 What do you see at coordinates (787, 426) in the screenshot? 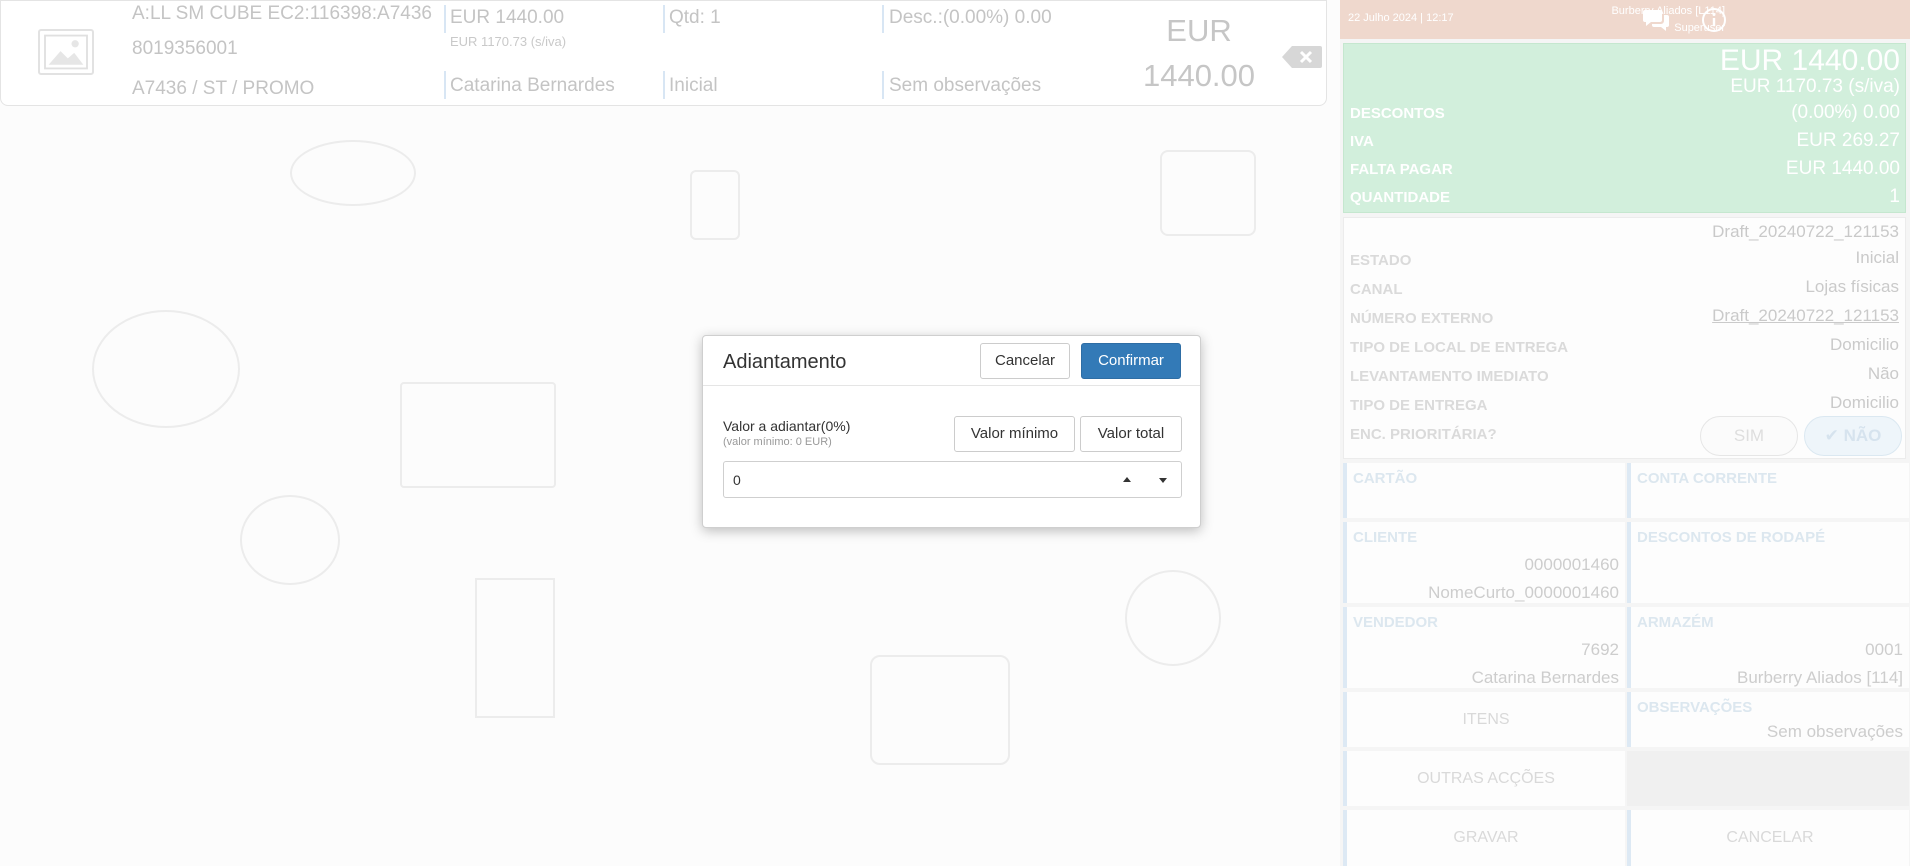
I see `advance-value-label: Valor a adiantar(0%)` at bounding box center [787, 426].